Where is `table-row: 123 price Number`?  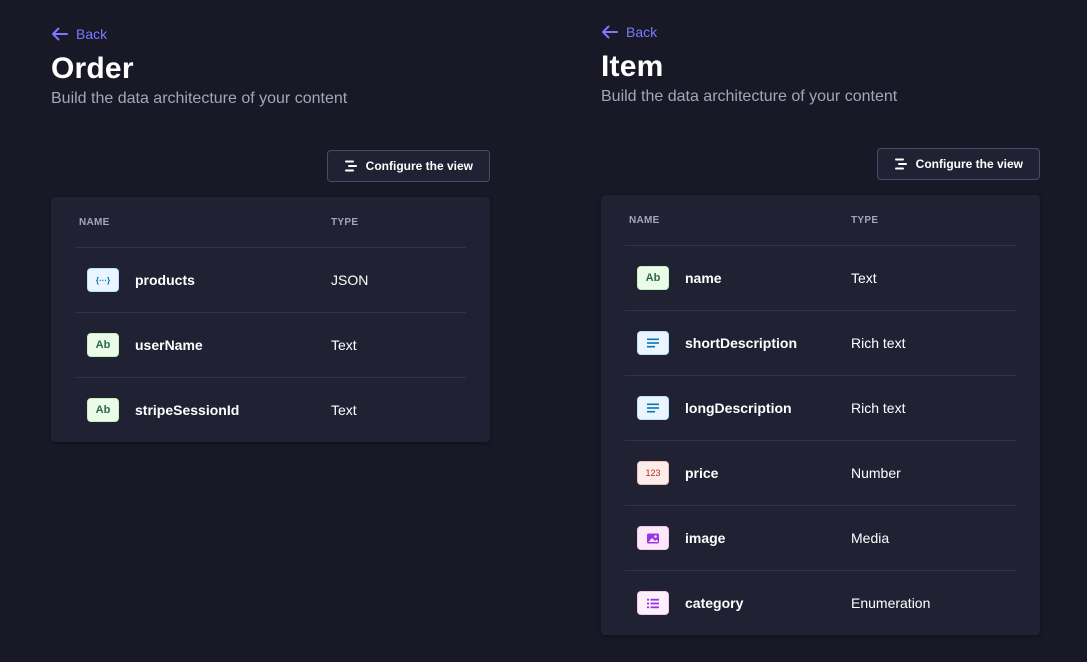
table-row: 123 price Number is located at coordinates (820, 473).